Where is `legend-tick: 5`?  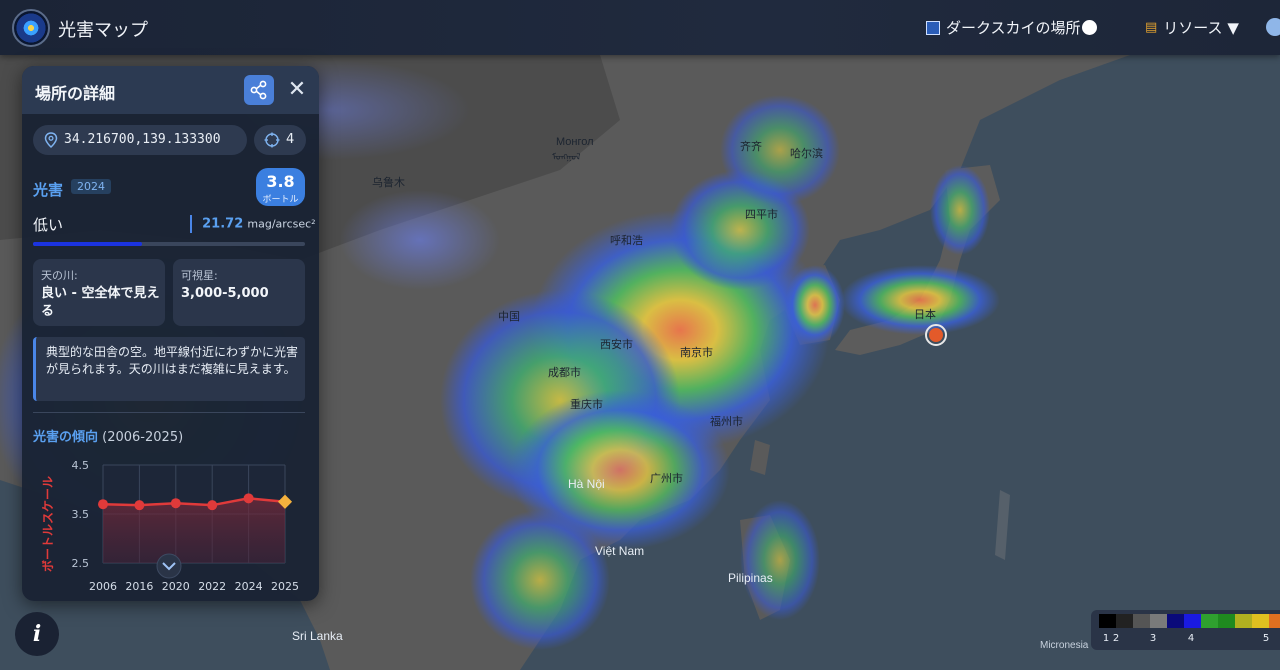 legend-tick: 5 is located at coordinates (1266, 638).